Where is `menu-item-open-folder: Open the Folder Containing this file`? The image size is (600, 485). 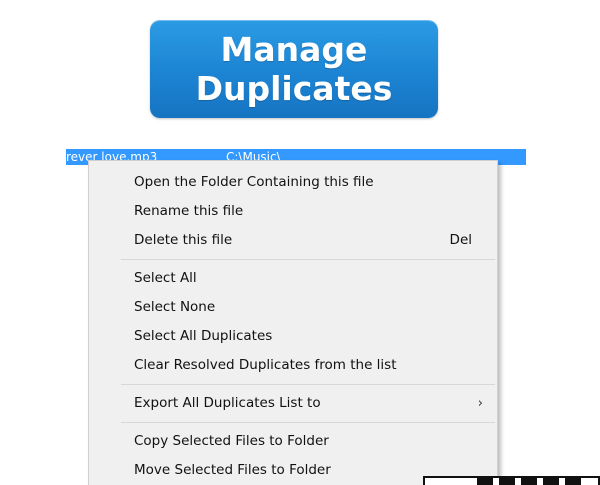 menu-item-open-folder: Open the Folder Containing this file is located at coordinates (293, 182).